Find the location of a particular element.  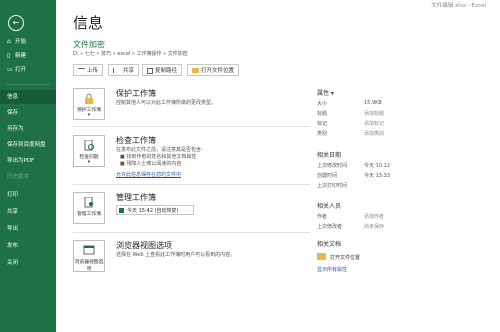

property-label: 大小 is located at coordinates (322, 104).